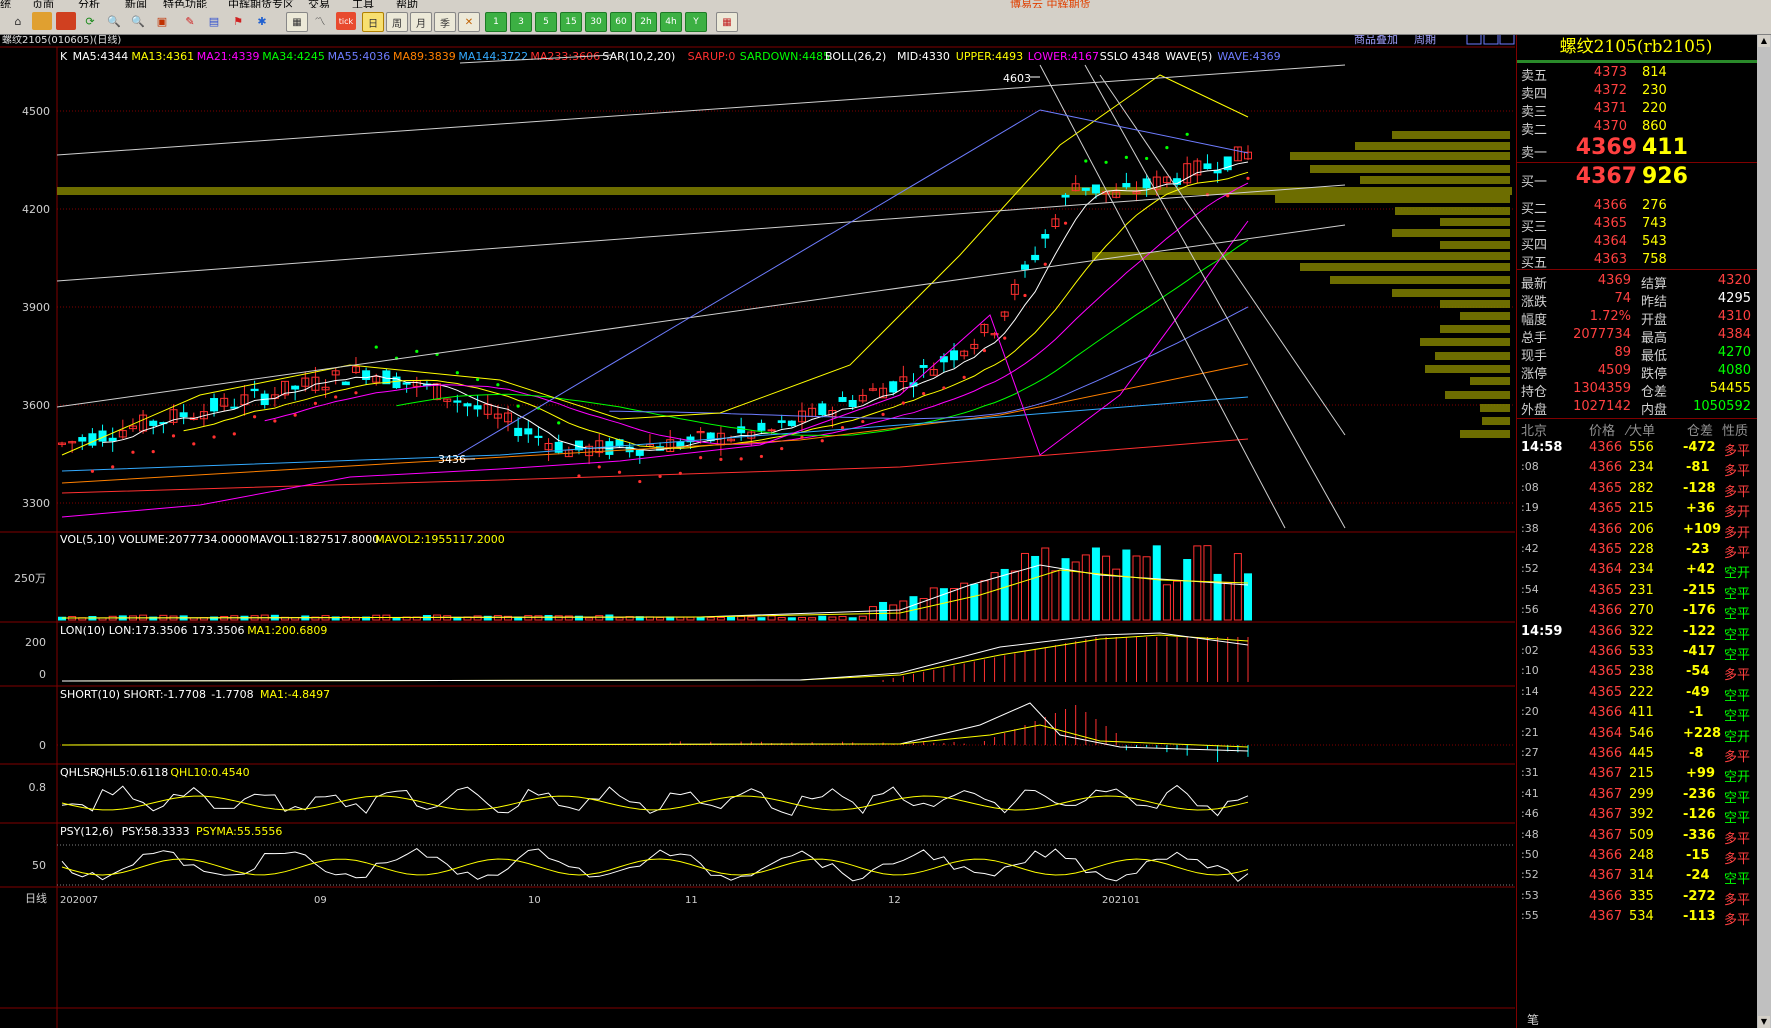 The image size is (1771, 1028). Describe the element at coordinates (1699, 794) in the screenshot. I see `tick-oi-change: -236` at that location.